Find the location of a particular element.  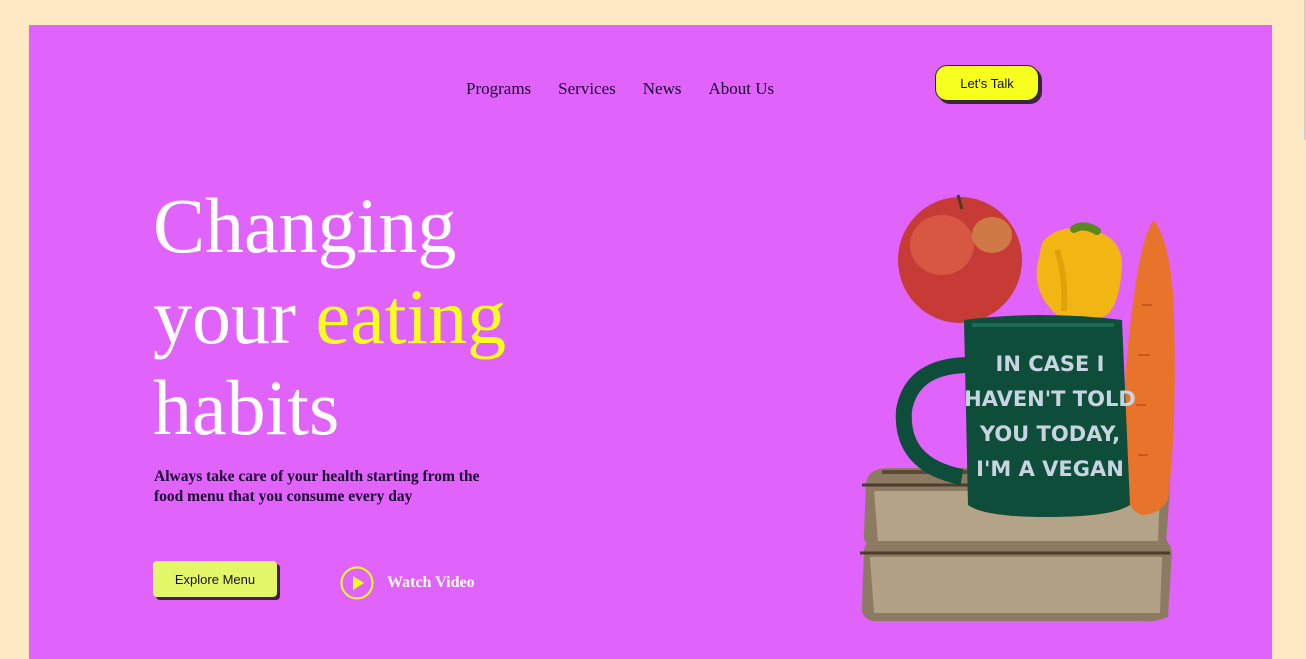

hero-headline: Changing your eating habits is located at coordinates (329, 316).